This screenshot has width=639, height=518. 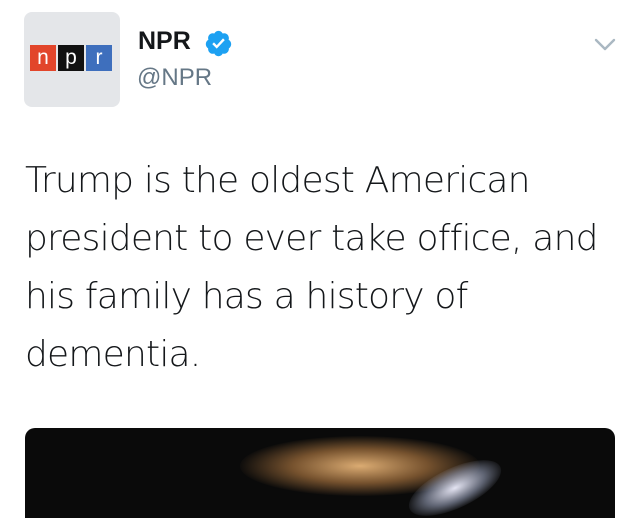 I want to click on npr-logo-icon: n p r, so click(x=71, y=58).